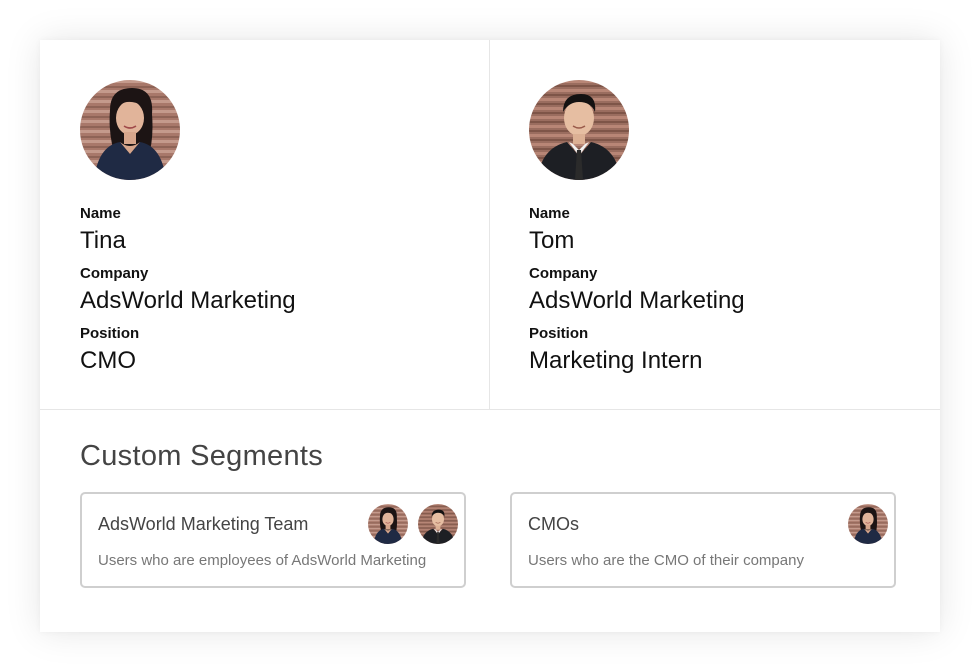 The height and width of the screenshot is (672, 980). Describe the element at coordinates (438, 524) in the screenshot. I see `member-avatar-tom` at that location.